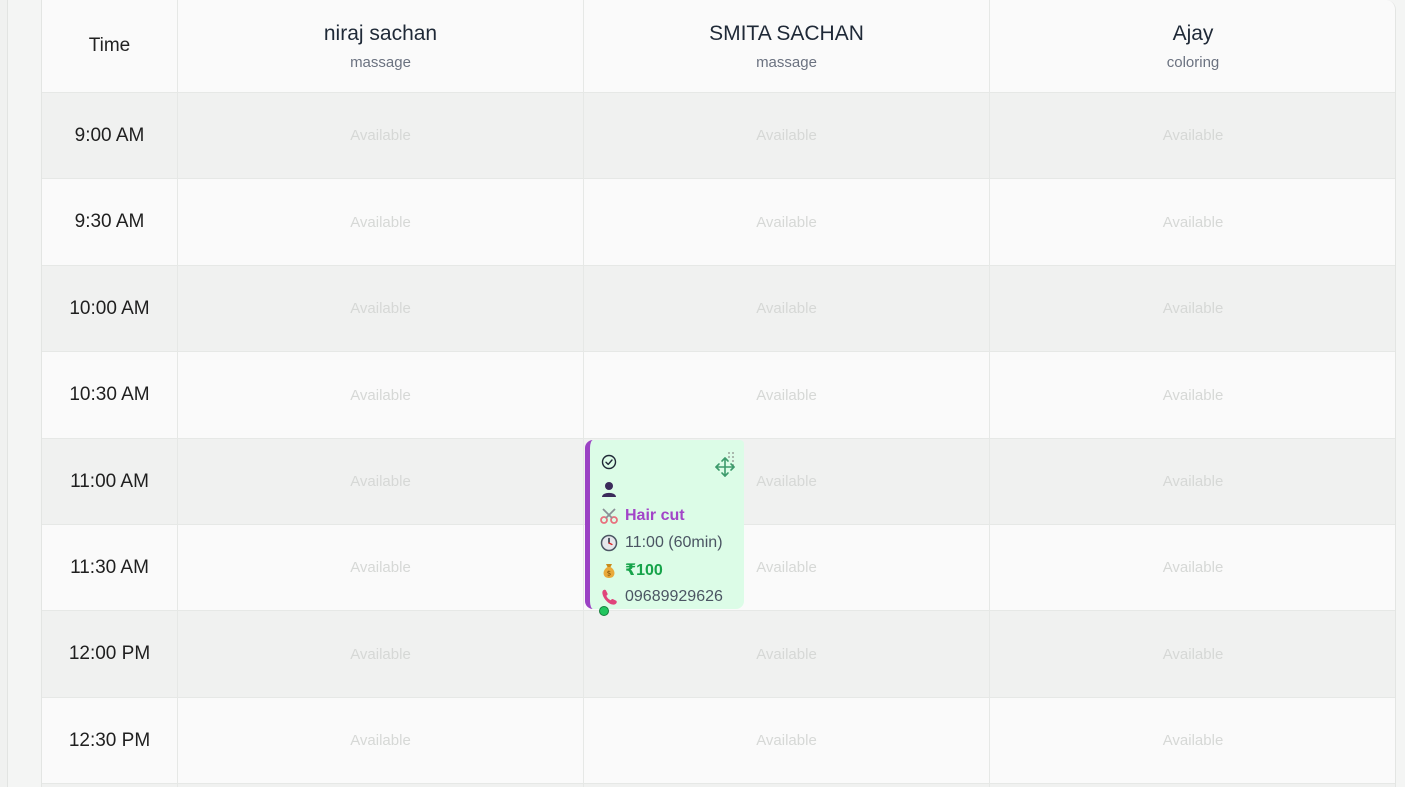 This screenshot has height=787, width=1405. I want to click on money-bag-icon: $, so click(609, 570).